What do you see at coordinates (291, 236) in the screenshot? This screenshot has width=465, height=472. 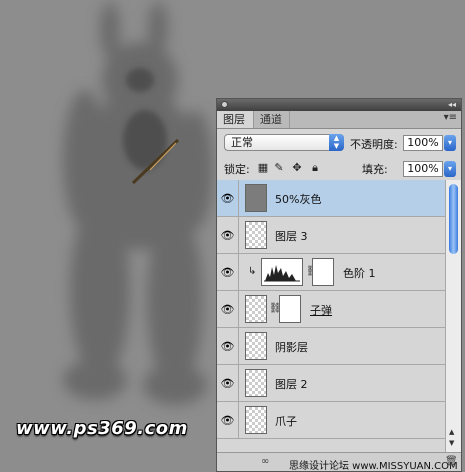 I see `layer-name: 图层 3` at bounding box center [291, 236].